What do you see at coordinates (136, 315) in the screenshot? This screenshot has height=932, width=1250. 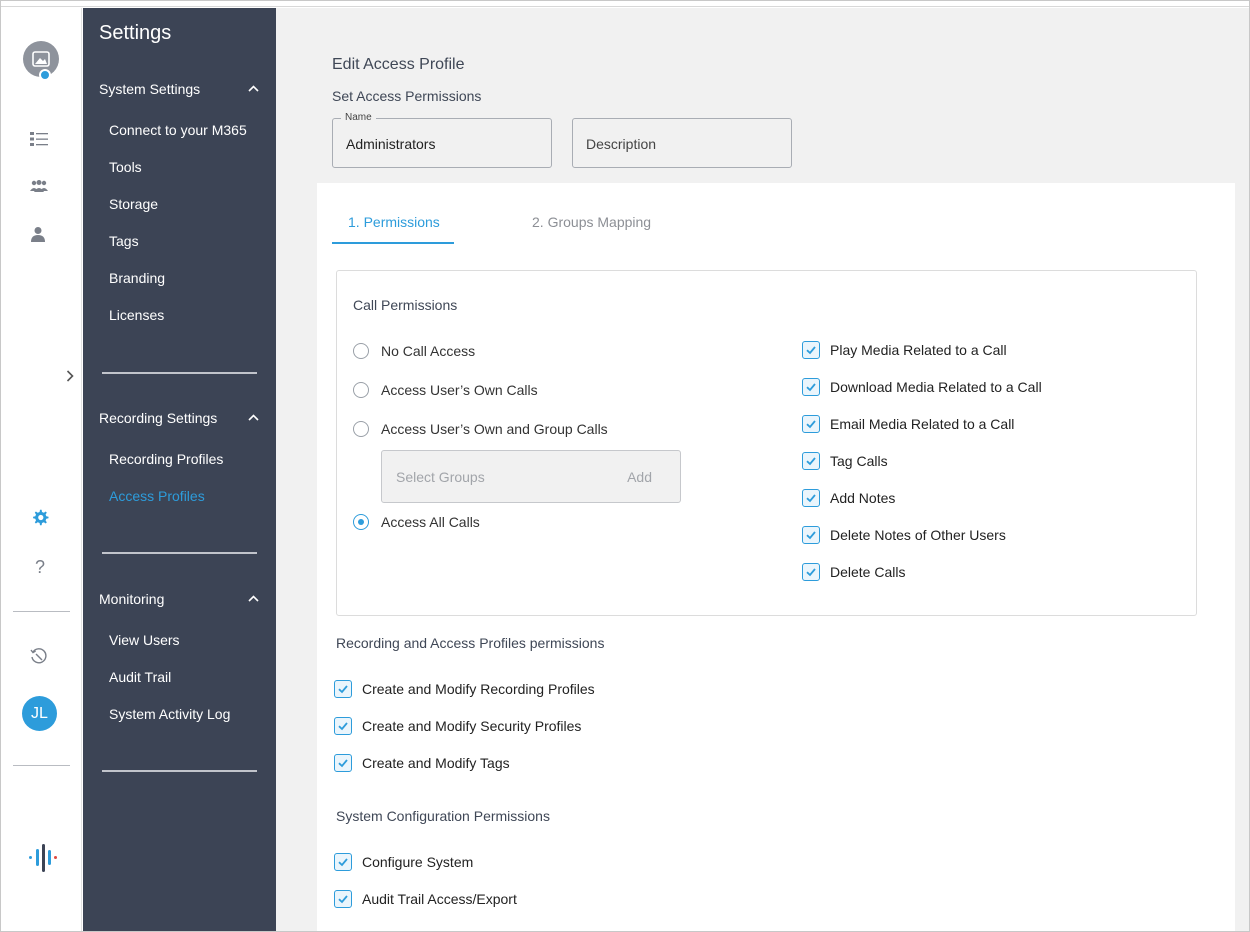 I see `sidebar-item-licenses: Licenses` at bounding box center [136, 315].